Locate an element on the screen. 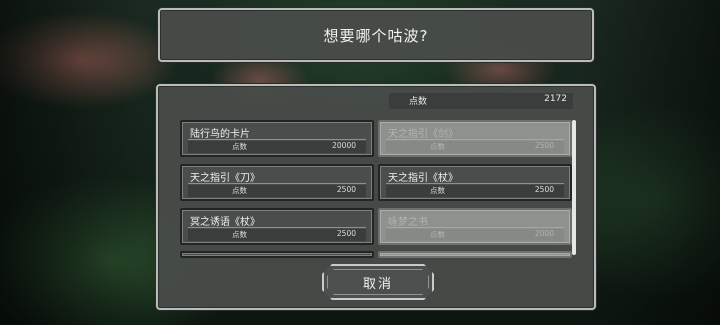 The width and height of the screenshot is (720, 325). item-name: 天之指引《剑》 is located at coordinates (423, 134).